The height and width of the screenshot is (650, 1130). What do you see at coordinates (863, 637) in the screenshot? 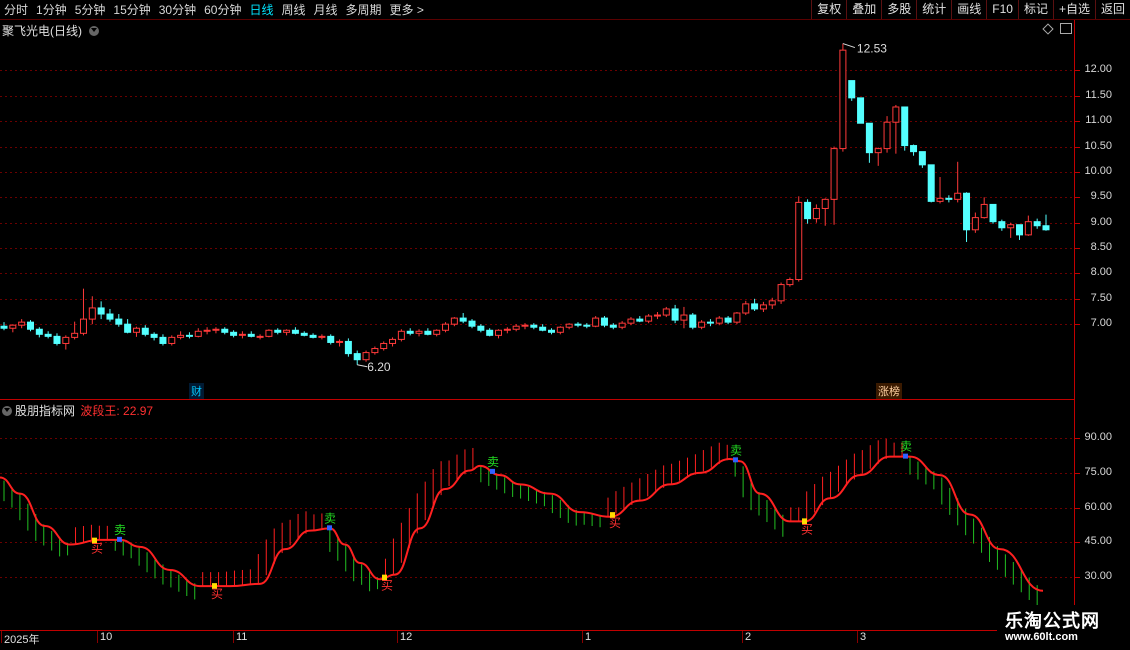
I see `date-tick-label: 3` at bounding box center [863, 637].